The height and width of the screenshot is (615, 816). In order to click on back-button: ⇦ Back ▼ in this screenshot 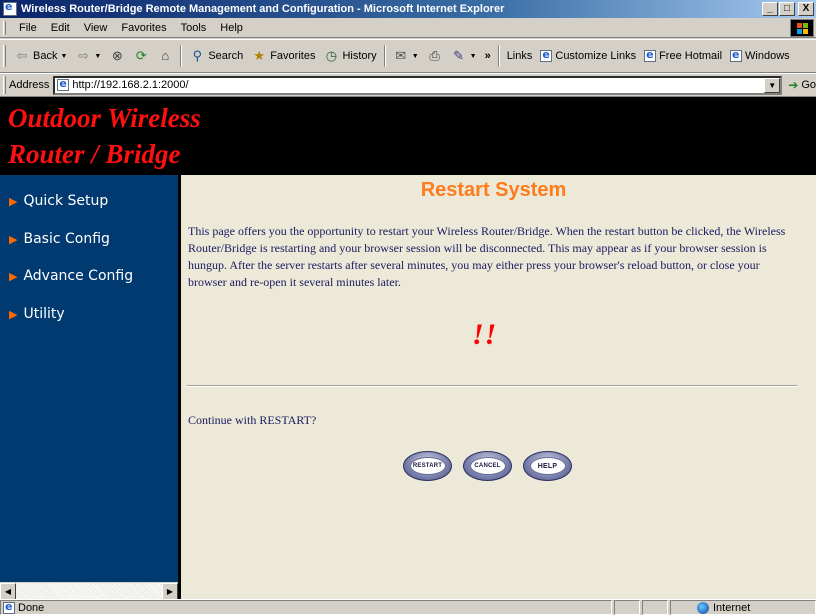, I will do `click(40, 56)`.